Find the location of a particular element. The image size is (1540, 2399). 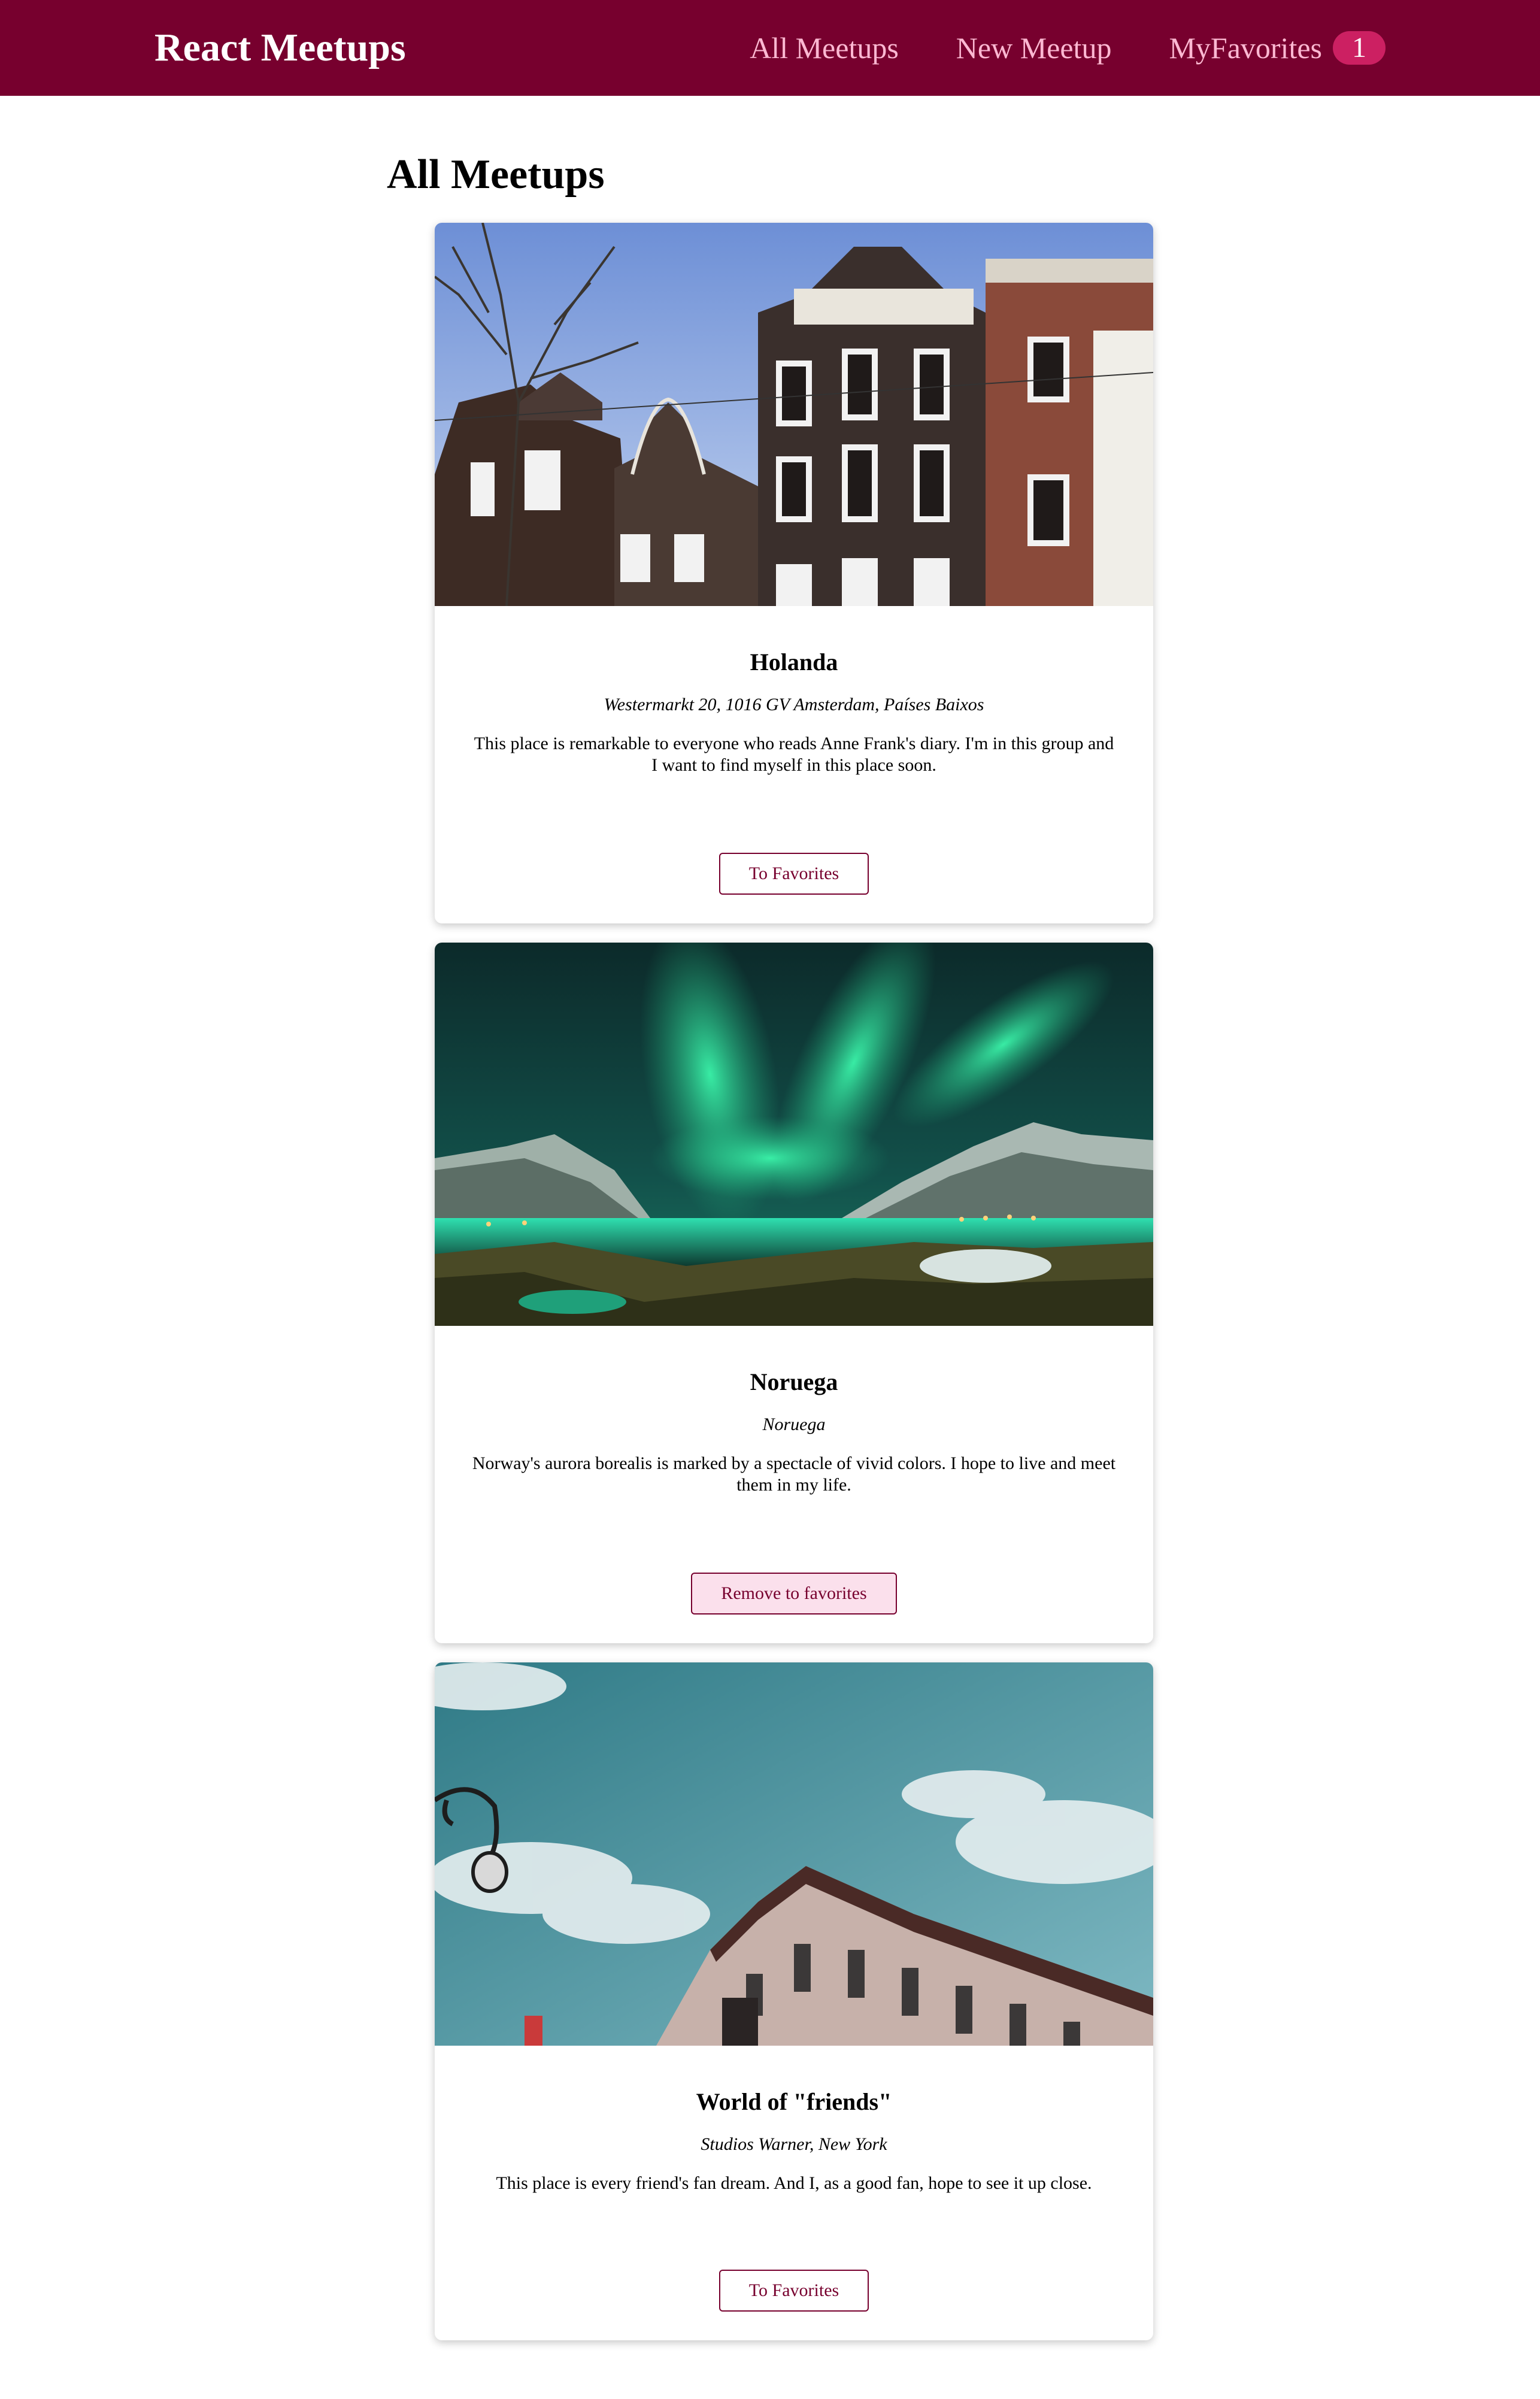

remove-from-favorites-button: Remove to favorites is located at coordinates (794, 1594).